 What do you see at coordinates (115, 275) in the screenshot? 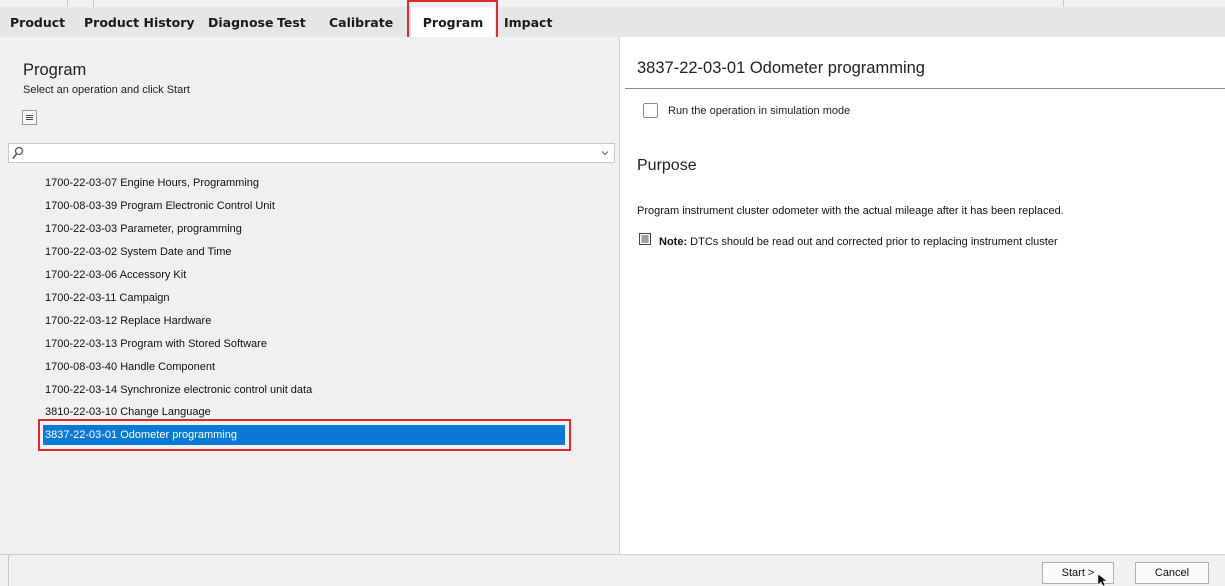
I see `list-item: 1700-22-03-06 Accessory Kit` at bounding box center [115, 275].